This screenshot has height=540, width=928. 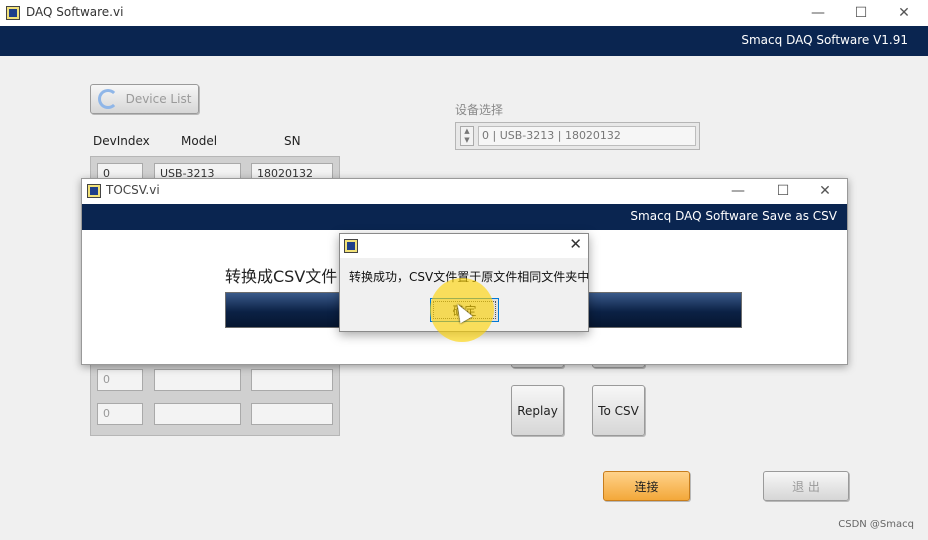 What do you see at coordinates (824, 40) in the screenshot?
I see `main-header-title: Smacq DAQ Software V1.91` at bounding box center [824, 40].